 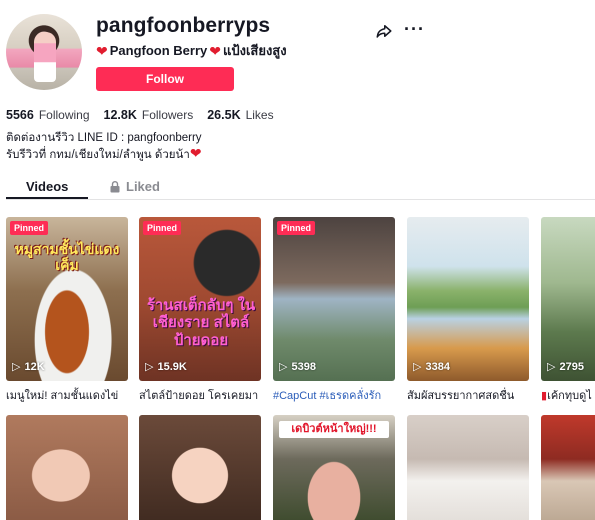 What do you see at coordinates (104, 138) in the screenshot?
I see `bio-line: ติดต่องานรีวิว LINE ID : pangfoonberry` at bounding box center [104, 138].